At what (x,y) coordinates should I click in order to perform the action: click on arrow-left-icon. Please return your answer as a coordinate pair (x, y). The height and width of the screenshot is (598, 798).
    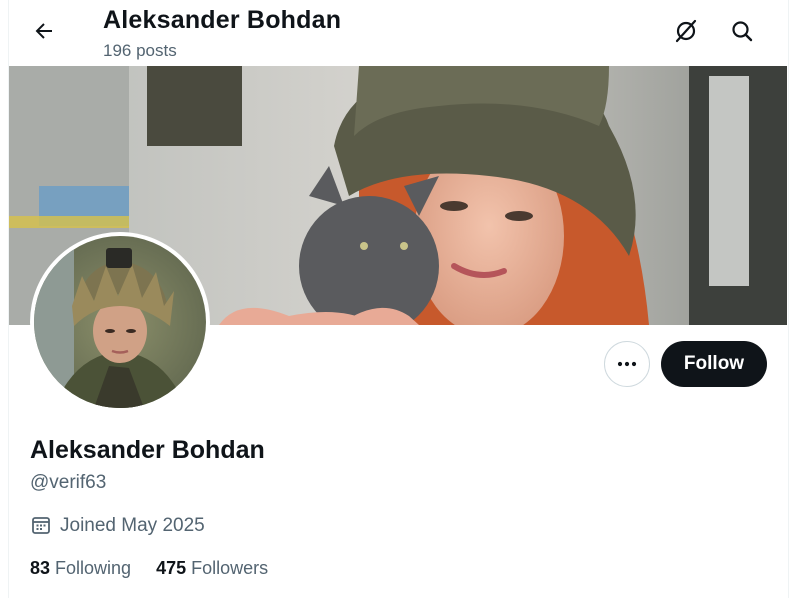
    Looking at the image, I should click on (43, 31).